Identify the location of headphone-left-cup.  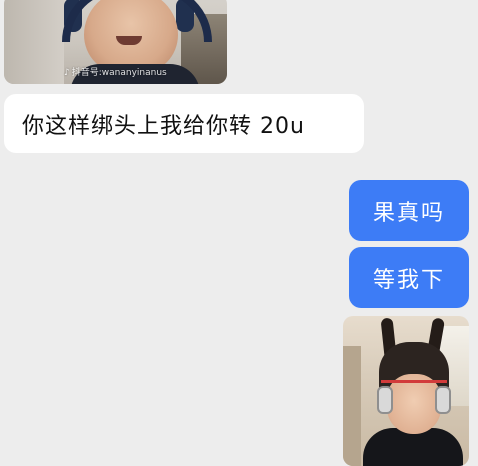
(385, 400).